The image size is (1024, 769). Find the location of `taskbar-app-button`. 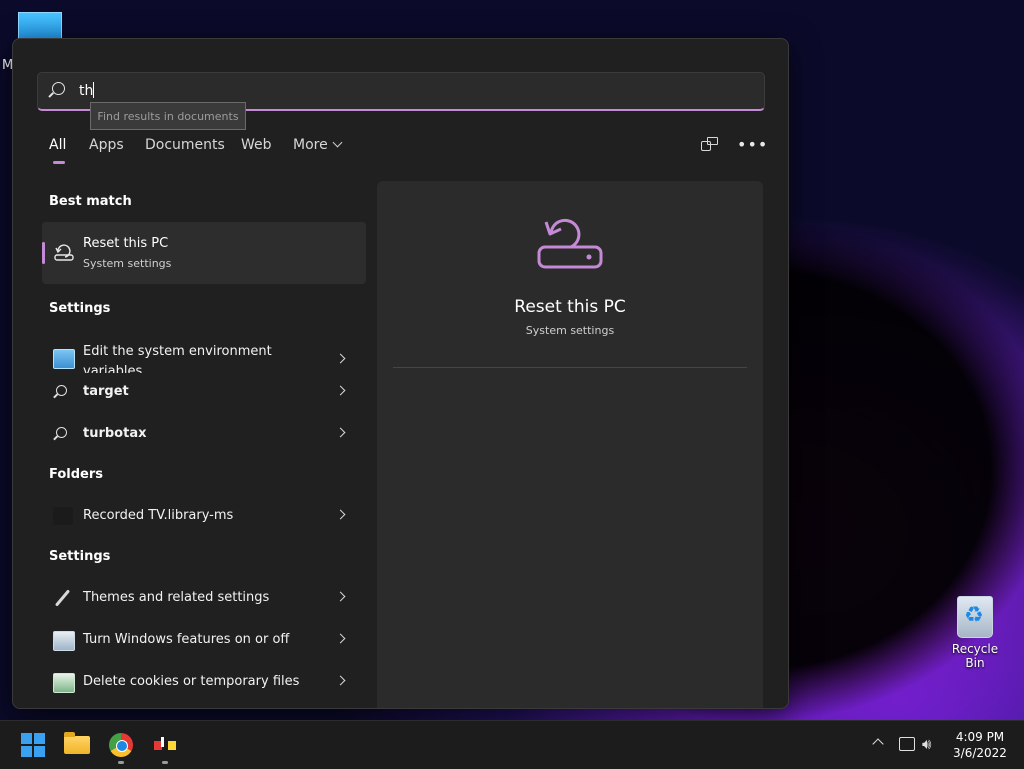

taskbar-app-button is located at coordinates (165, 745).